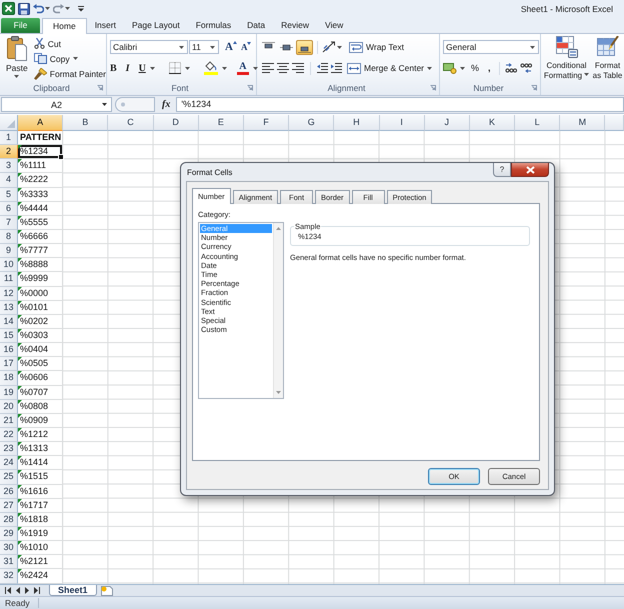  What do you see at coordinates (402, 123) in the screenshot?
I see `column-header: I` at bounding box center [402, 123].